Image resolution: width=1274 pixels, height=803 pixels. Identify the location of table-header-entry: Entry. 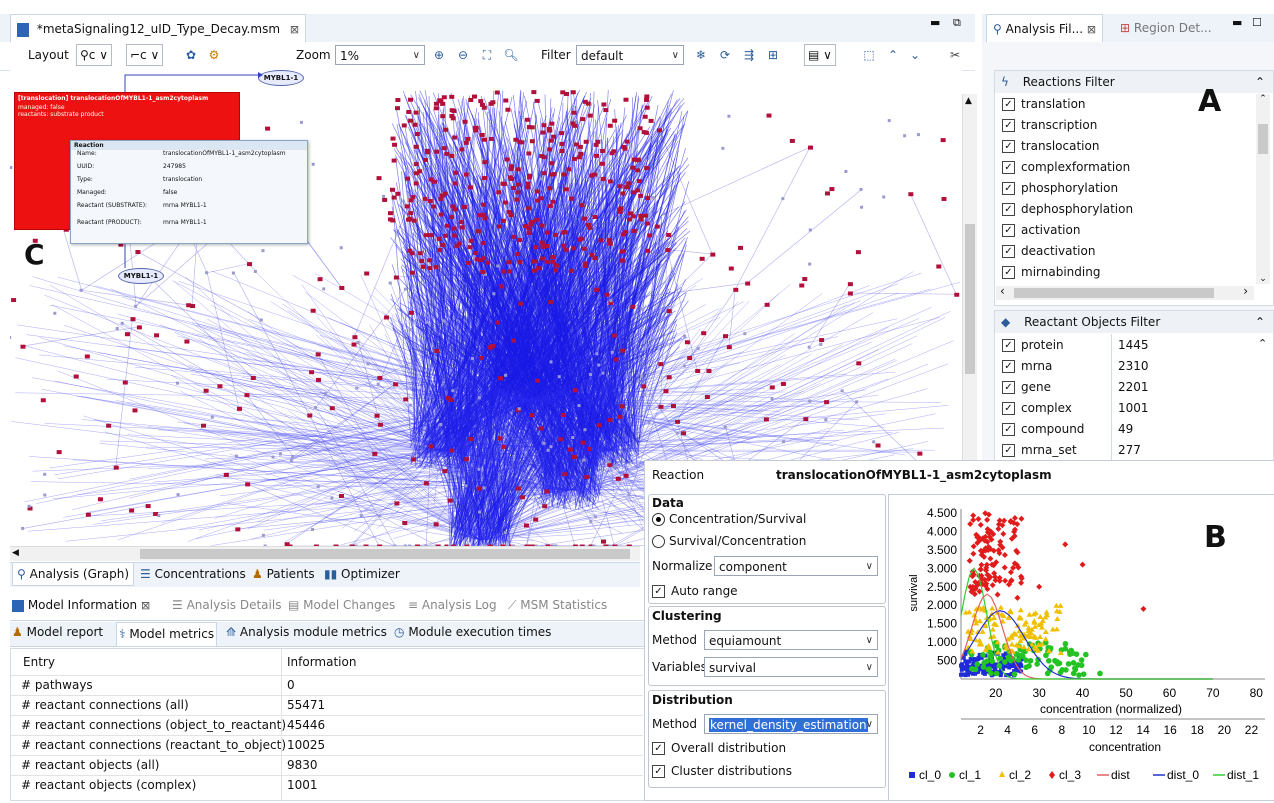
(39, 662).